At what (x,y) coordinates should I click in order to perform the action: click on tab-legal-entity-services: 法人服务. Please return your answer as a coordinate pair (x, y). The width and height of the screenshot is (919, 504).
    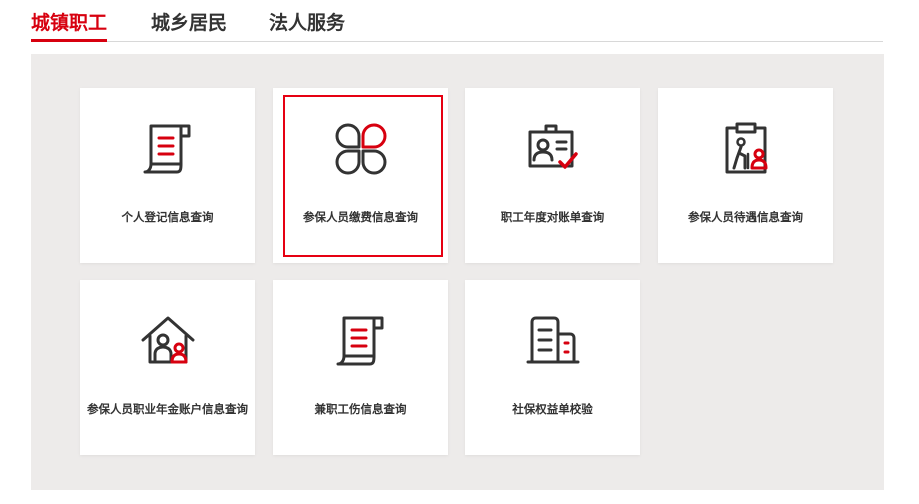
    Looking at the image, I should click on (307, 25).